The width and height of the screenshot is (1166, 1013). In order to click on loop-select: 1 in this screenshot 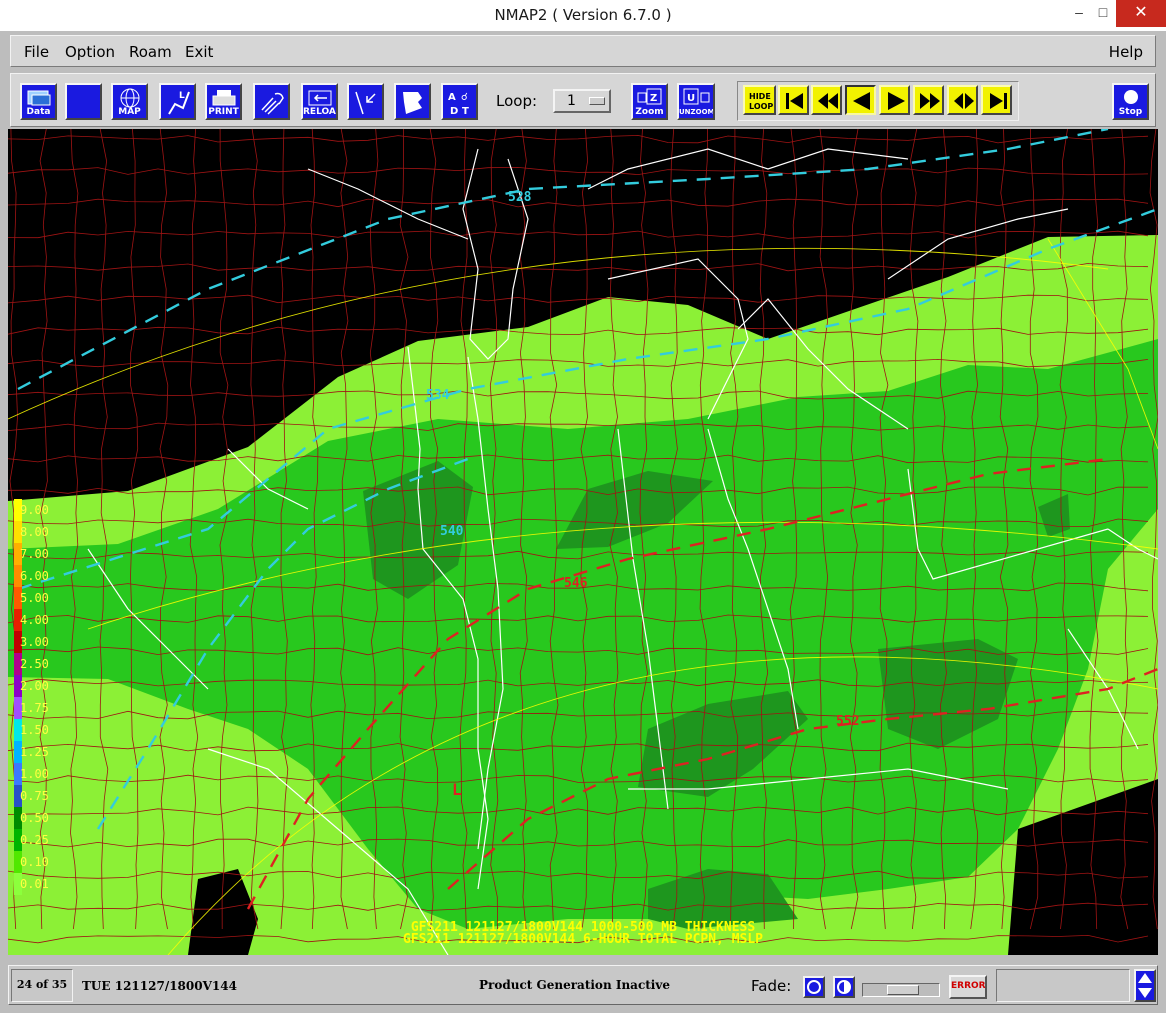, I will do `click(582, 101)`.